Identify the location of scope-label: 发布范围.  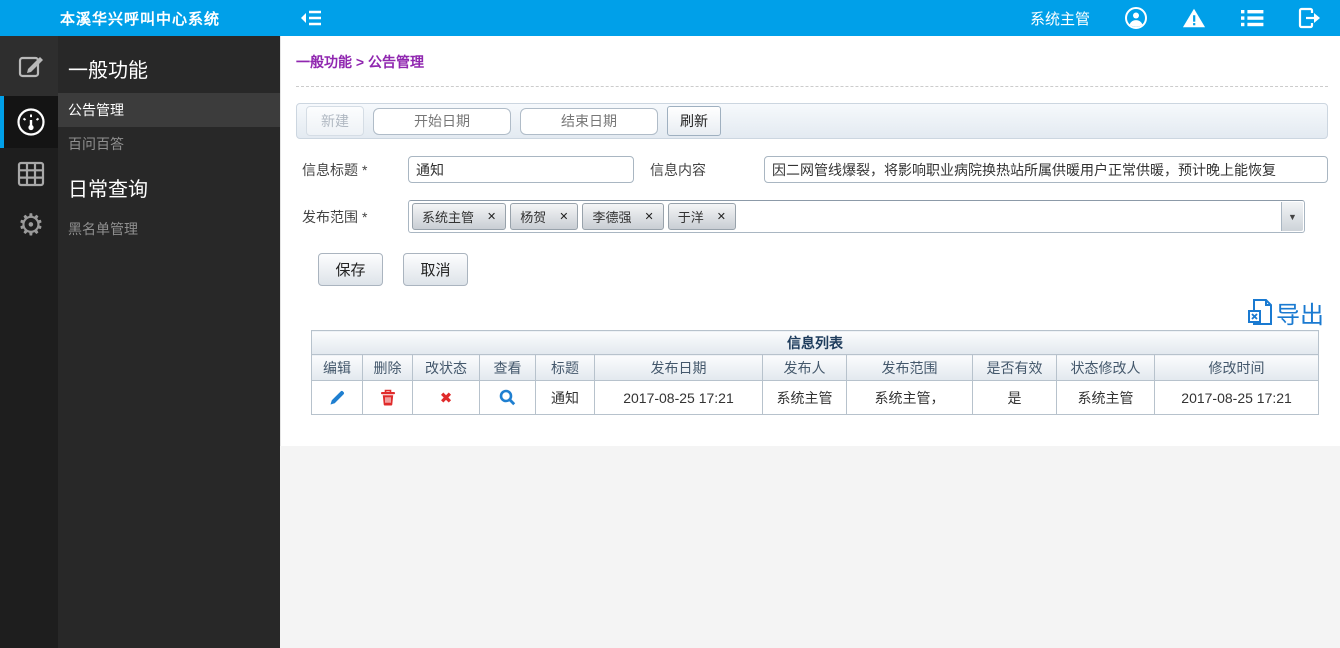
(330, 216).